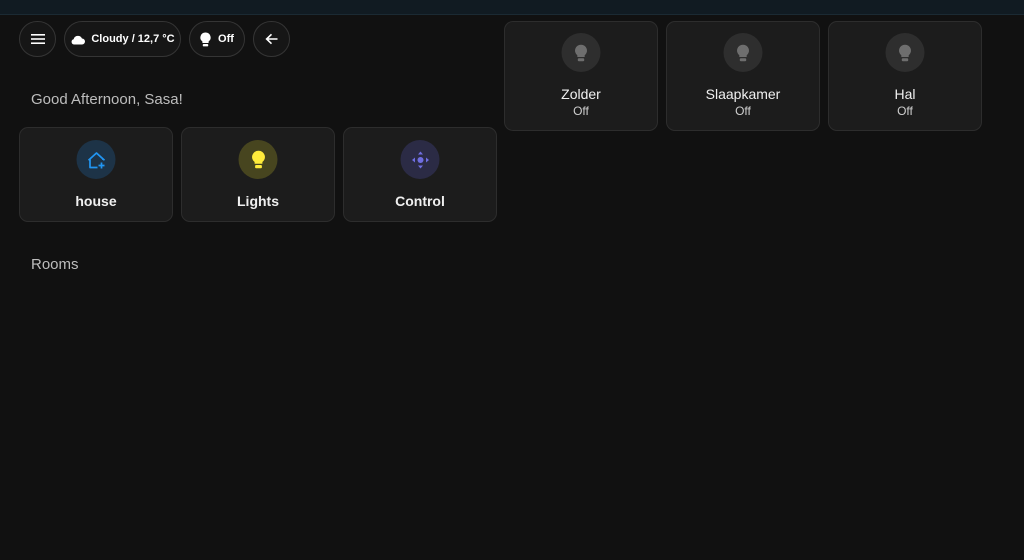  I want to click on room-card-slaapkamer: Slaapkamer Off, so click(743, 76).